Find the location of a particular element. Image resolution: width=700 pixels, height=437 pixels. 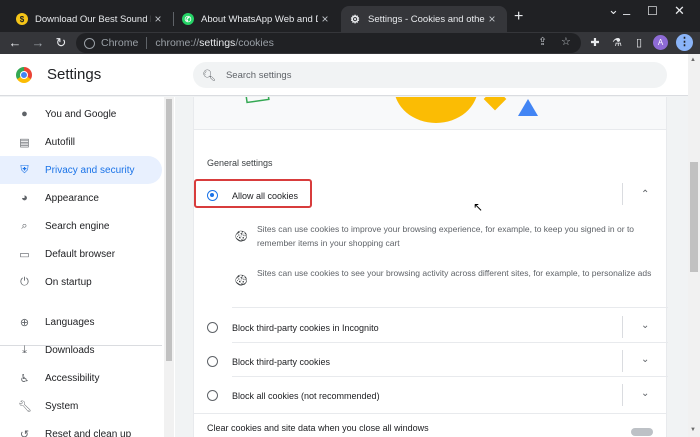

clear-on-close-toggle is located at coordinates (642, 432).